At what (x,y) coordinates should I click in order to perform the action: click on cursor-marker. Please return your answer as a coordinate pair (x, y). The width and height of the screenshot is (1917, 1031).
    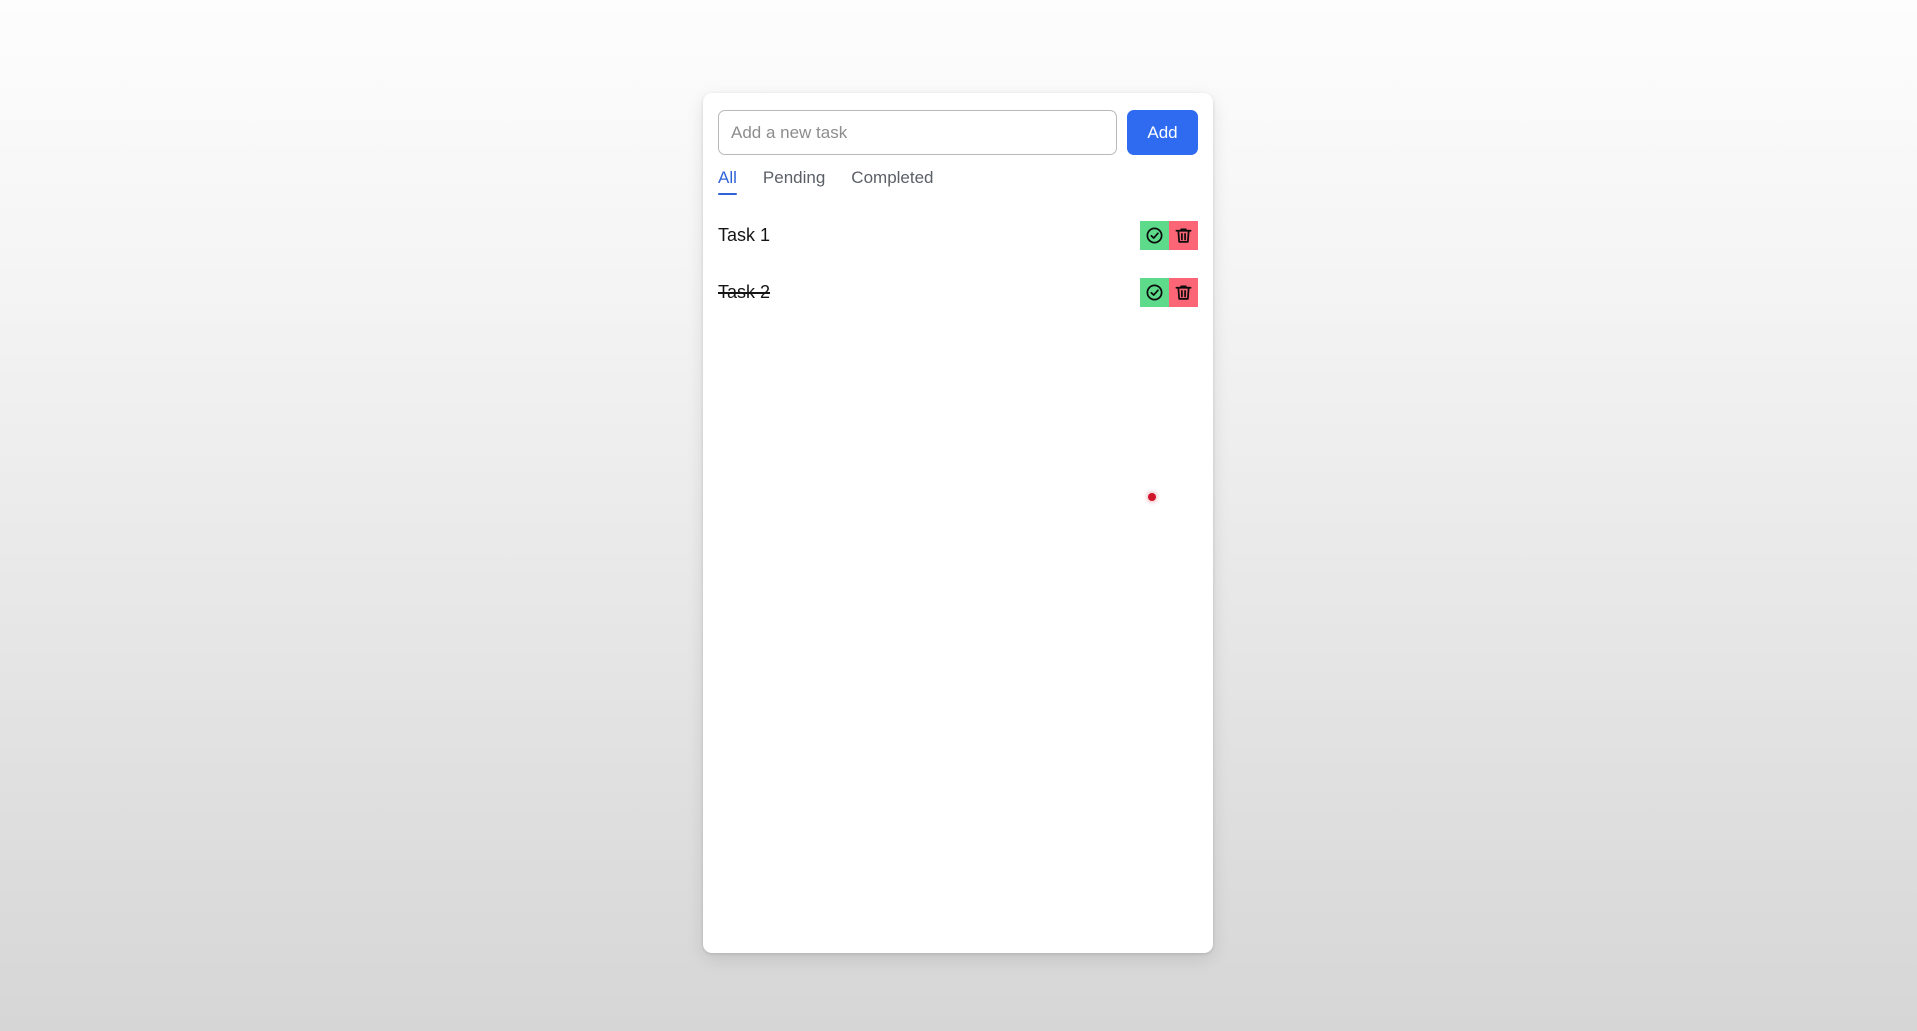
    Looking at the image, I should click on (1152, 497).